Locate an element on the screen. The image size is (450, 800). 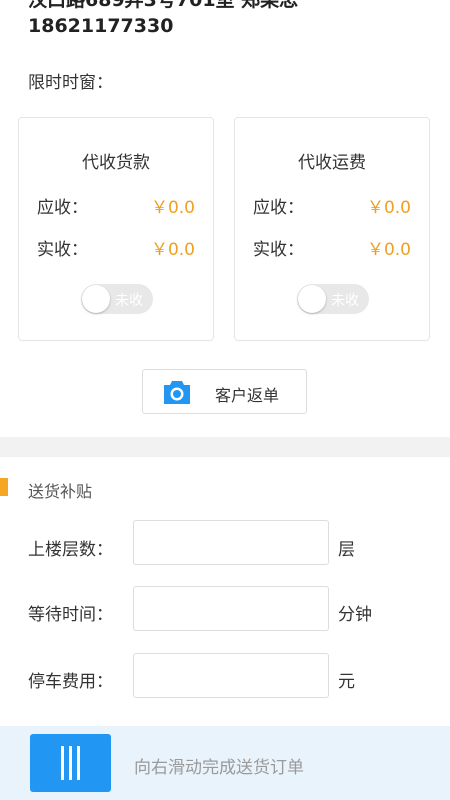
floors-input is located at coordinates (231, 542).